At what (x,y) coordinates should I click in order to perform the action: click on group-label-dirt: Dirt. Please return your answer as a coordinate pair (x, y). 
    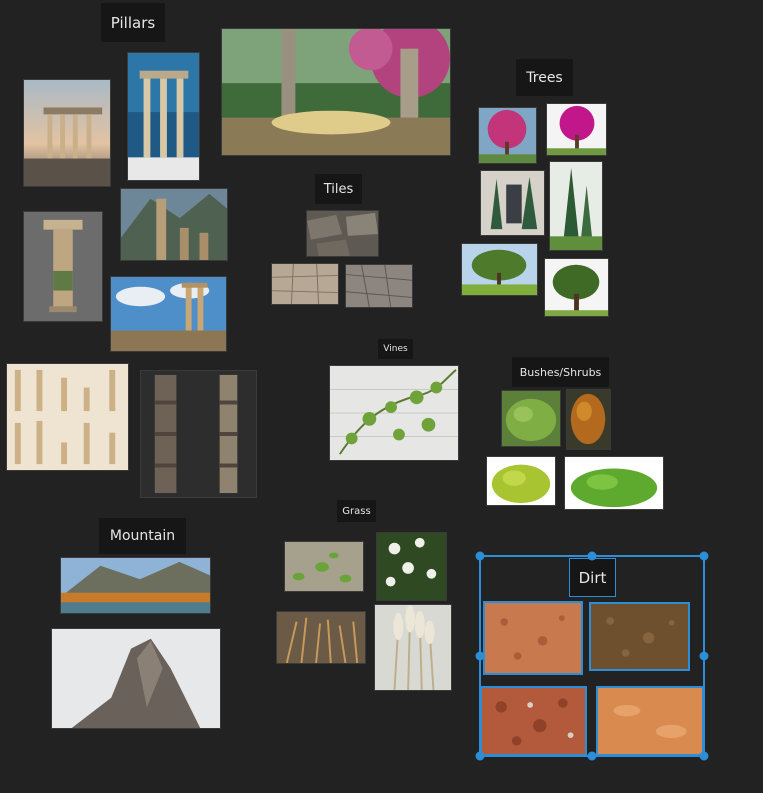
    Looking at the image, I should click on (592, 577).